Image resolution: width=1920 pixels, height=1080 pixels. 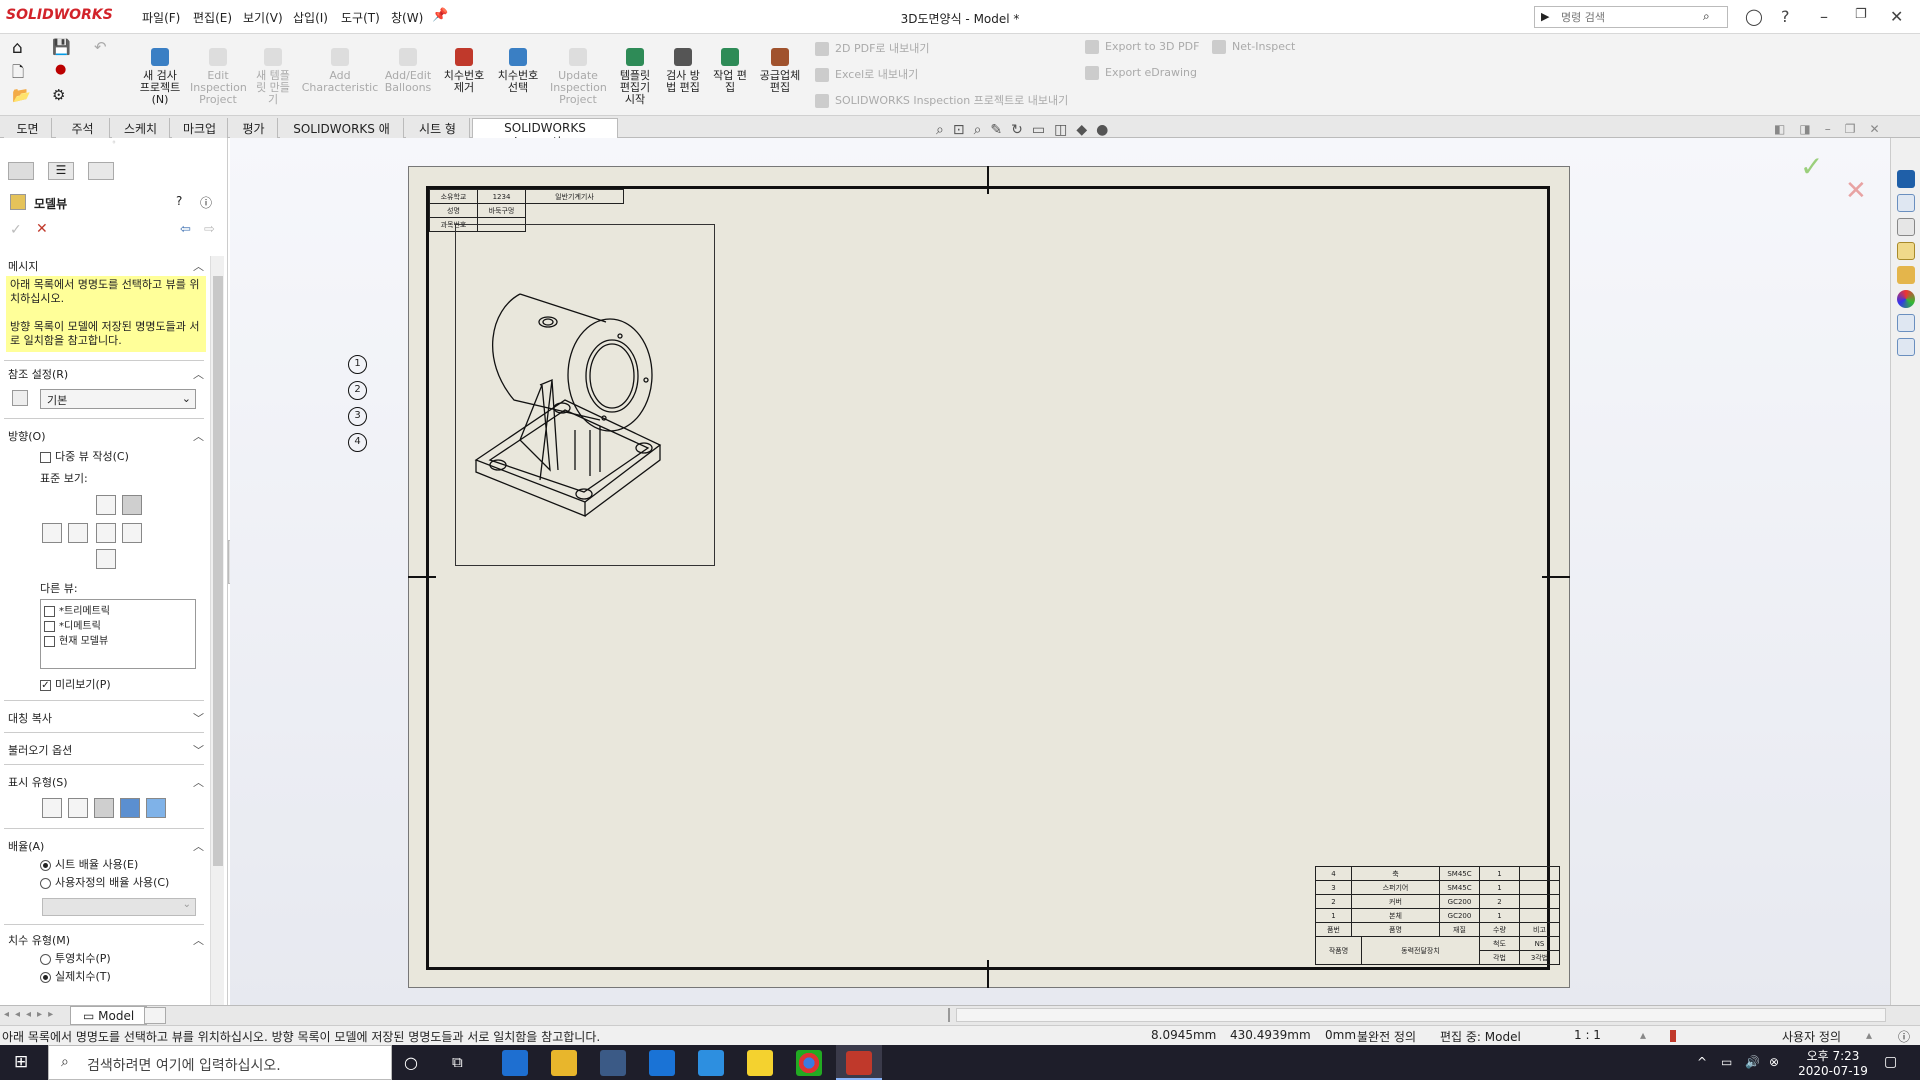 What do you see at coordinates (1881, 129) in the screenshot?
I see `vp-close-icon: ✕` at bounding box center [1881, 129].